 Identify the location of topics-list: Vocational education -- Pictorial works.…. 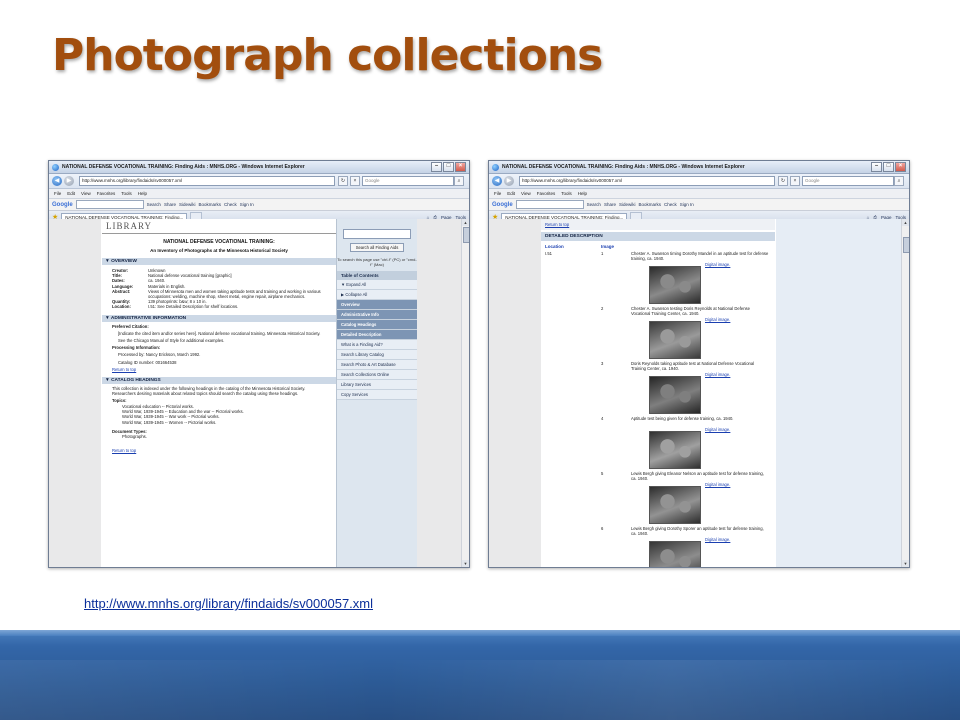
(219, 415).